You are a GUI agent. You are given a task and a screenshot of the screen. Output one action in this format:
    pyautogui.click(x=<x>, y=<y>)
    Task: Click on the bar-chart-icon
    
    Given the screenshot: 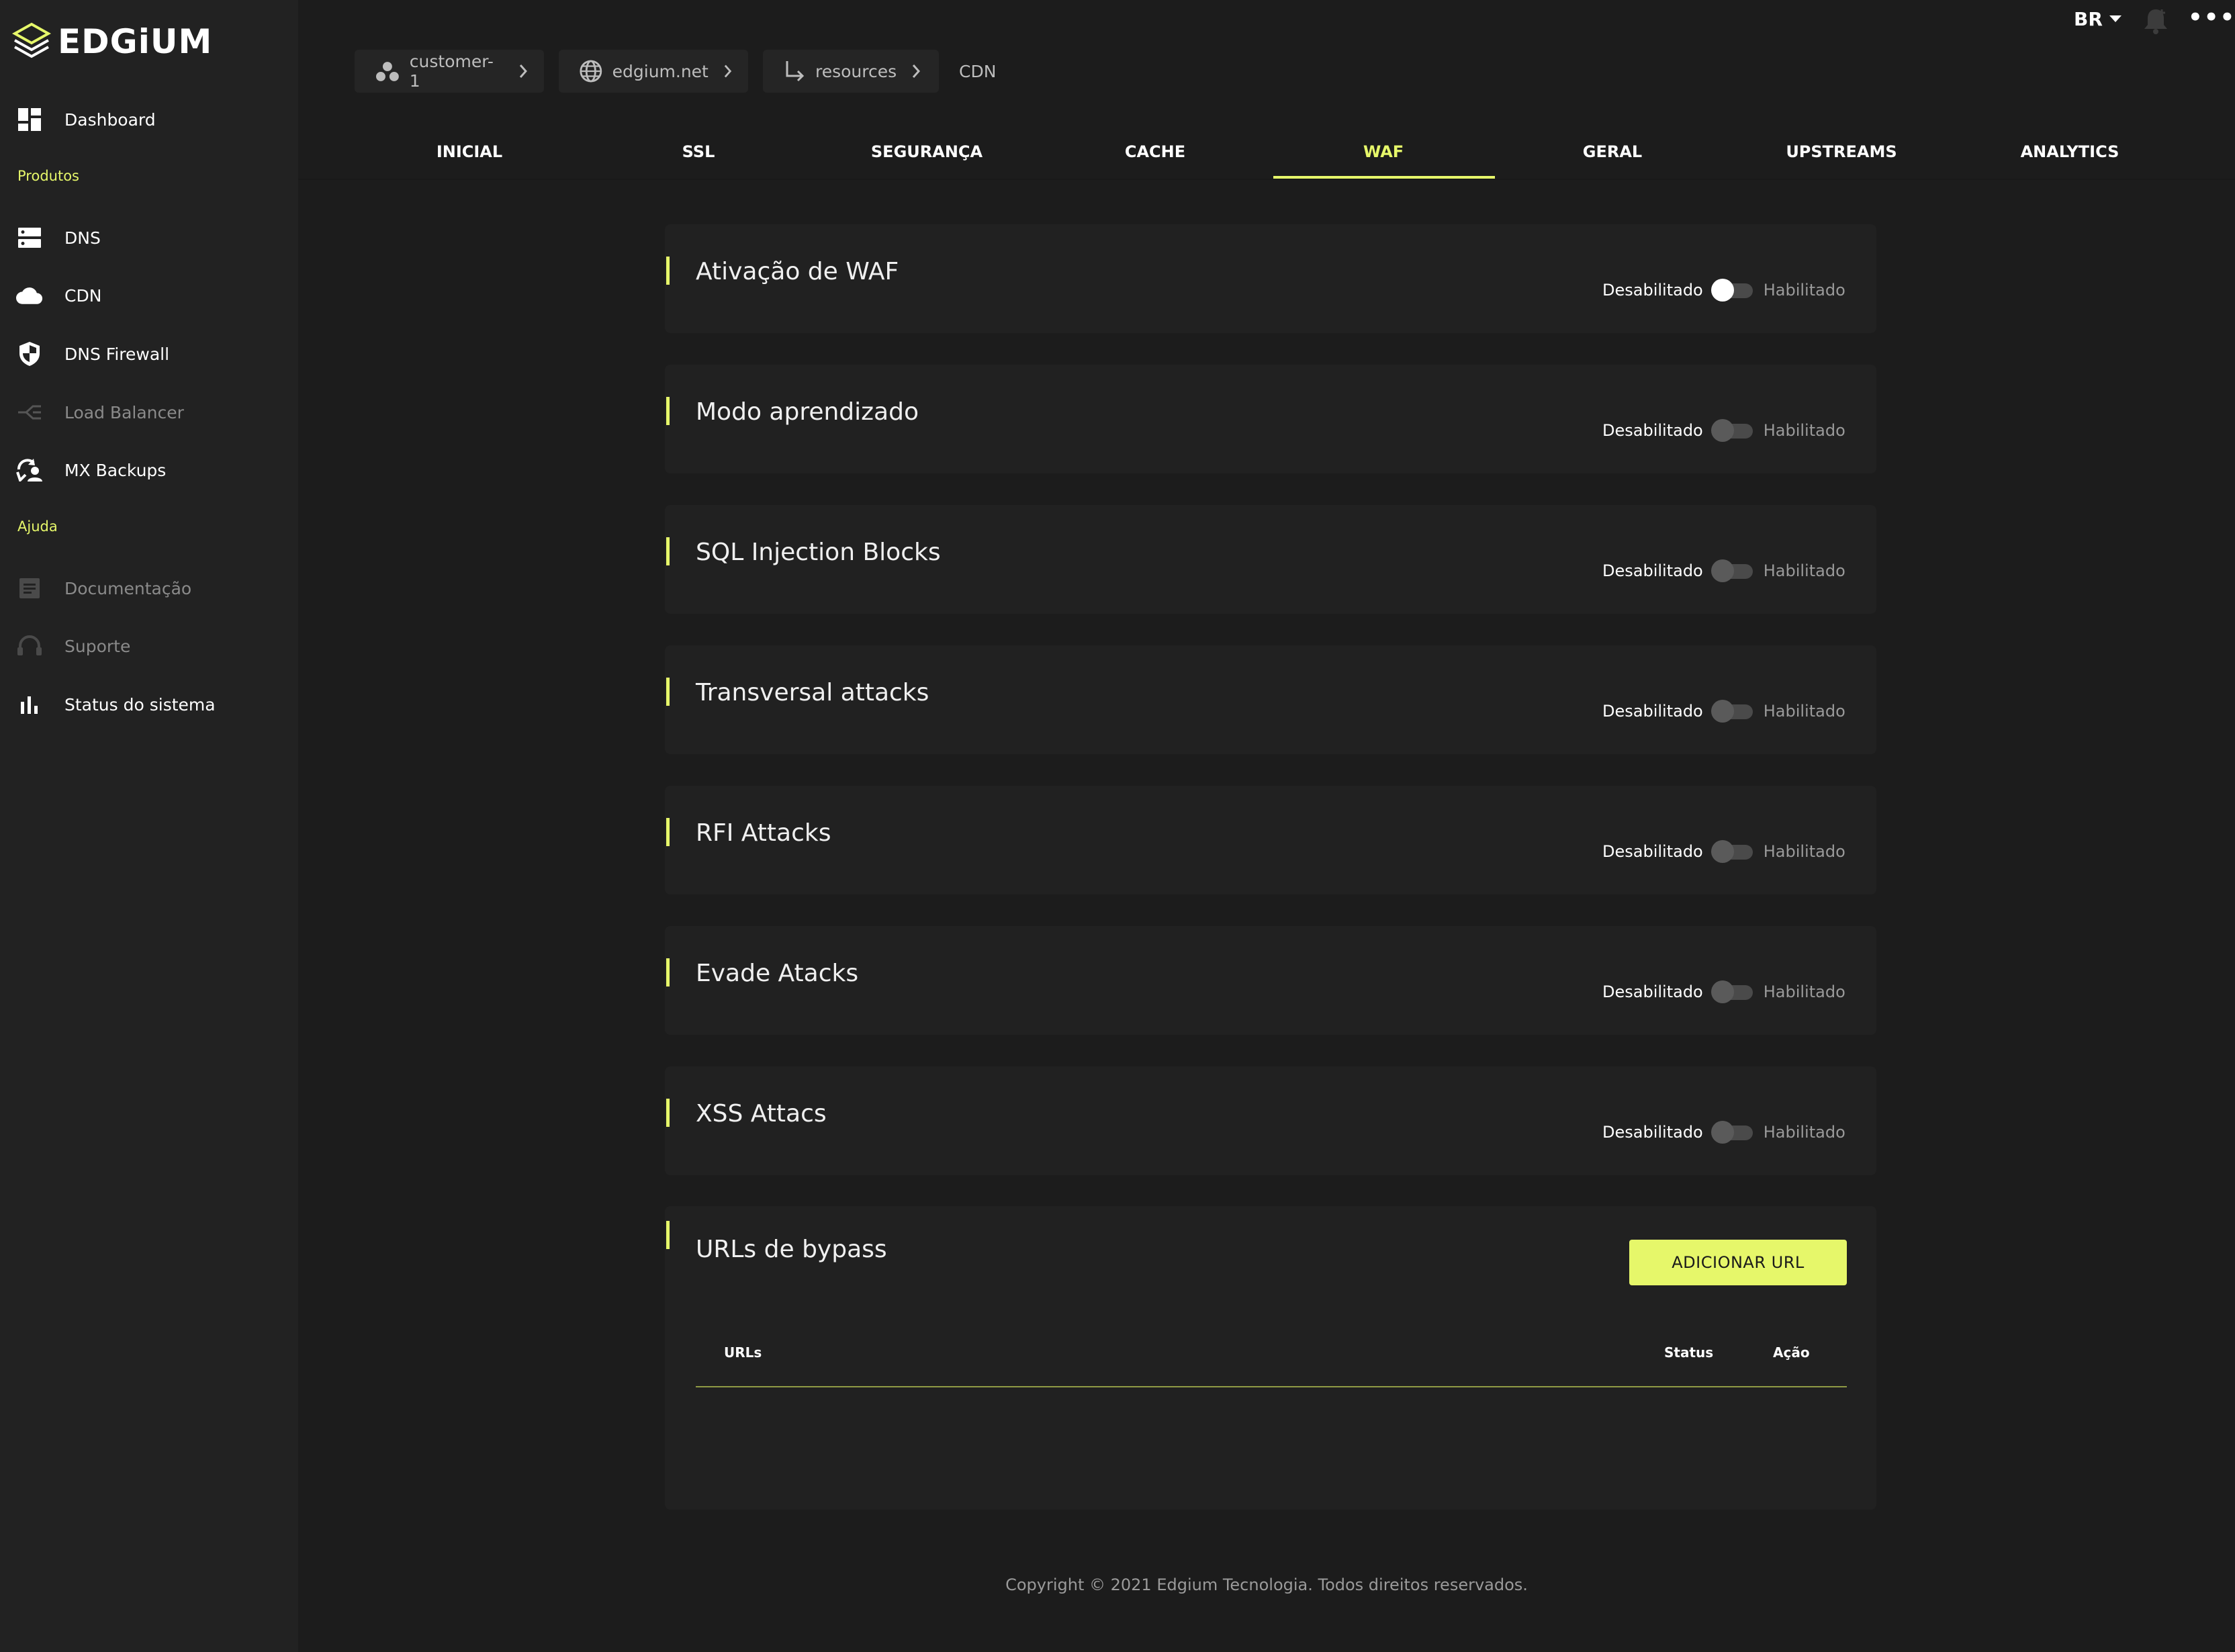 What is the action you would take?
    pyautogui.click(x=30, y=704)
    